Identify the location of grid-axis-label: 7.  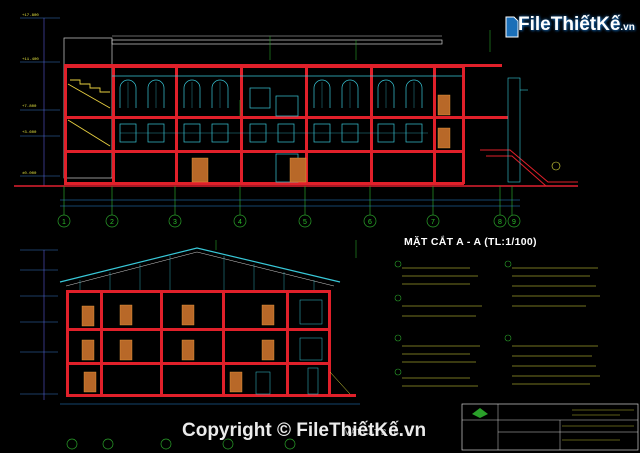
(433, 222).